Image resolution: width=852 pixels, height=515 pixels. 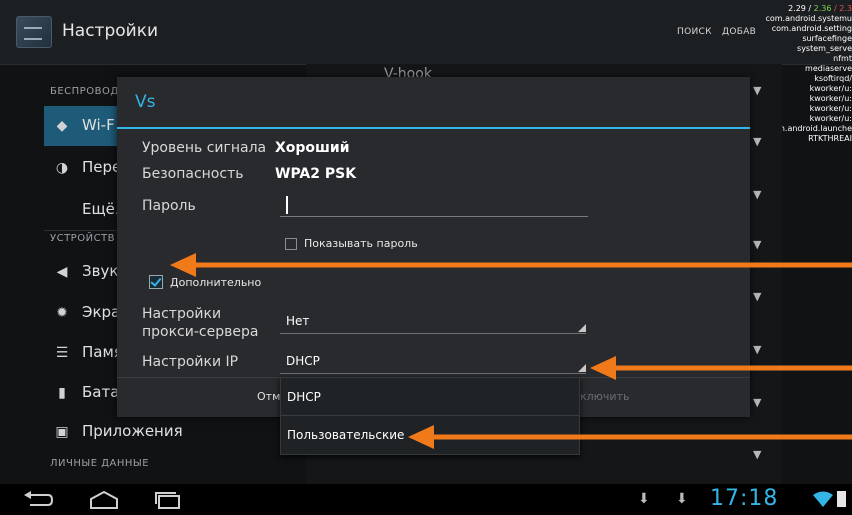 What do you see at coordinates (426, 499) in the screenshot?
I see `system-navigation-bar: ⬇ ⬇ 17:18` at bounding box center [426, 499].